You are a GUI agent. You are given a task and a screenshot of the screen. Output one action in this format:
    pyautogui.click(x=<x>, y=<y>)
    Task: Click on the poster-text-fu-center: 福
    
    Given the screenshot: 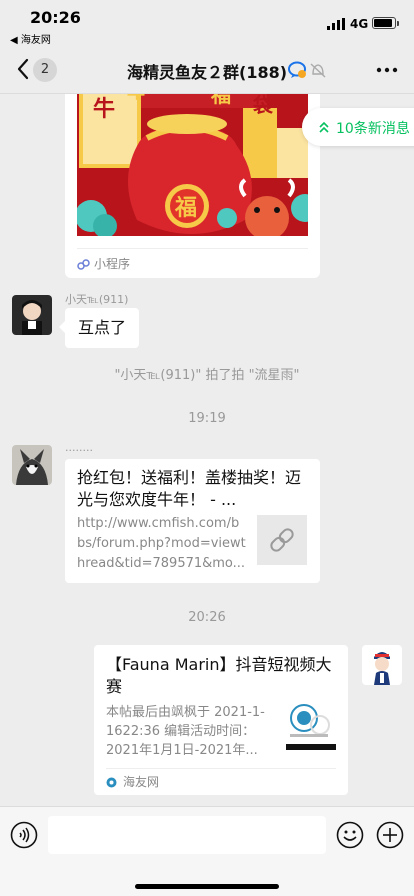 What is the action you would take?
    pyautogui.click(x=185, y=208)
    